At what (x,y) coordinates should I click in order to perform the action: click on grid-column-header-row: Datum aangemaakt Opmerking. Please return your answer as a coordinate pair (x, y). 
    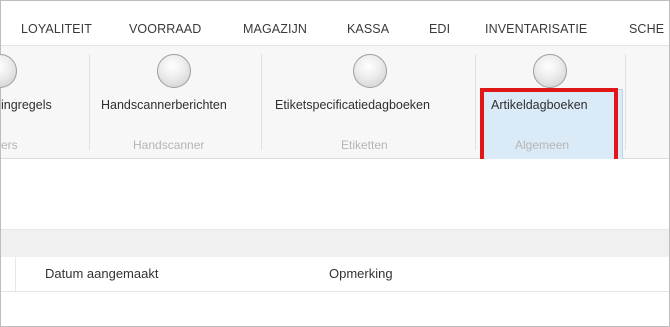
    Looking at the image, I should click on (335, 274).